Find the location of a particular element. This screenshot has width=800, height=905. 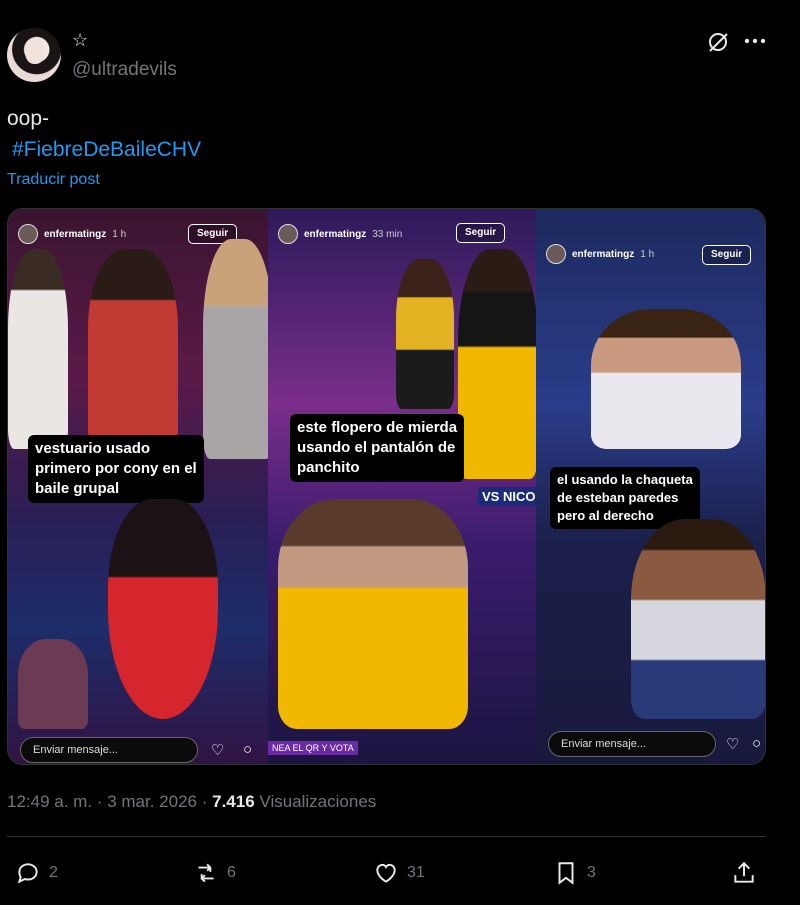

bookmark-icon is located at coordinates (566, 873).